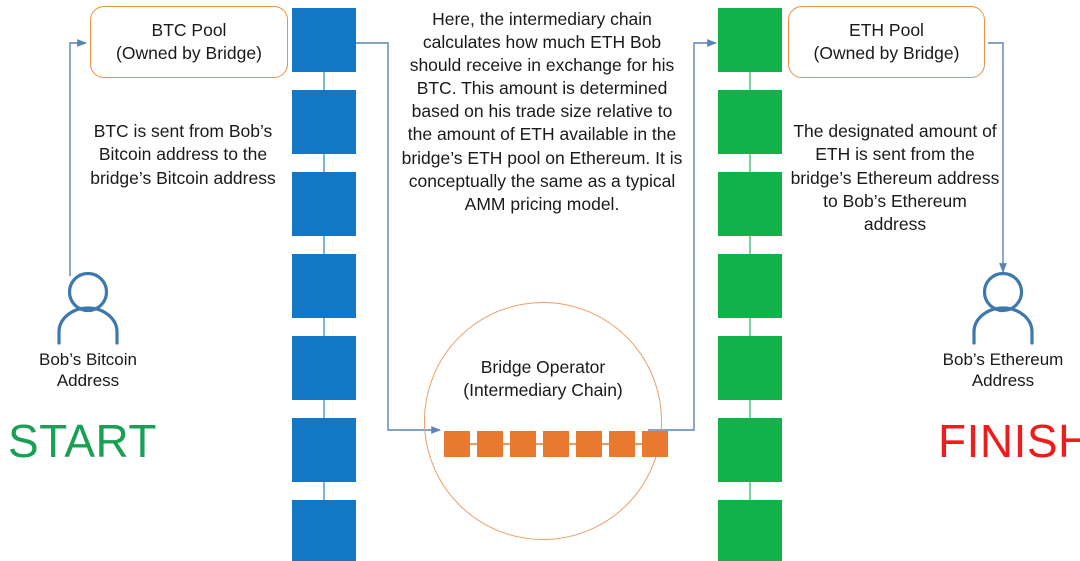 The width and height of the screenshot is (1080, 561). Describe the element at coordinates (83, 441) in the screenshot. I see `start-label: START` at that location.